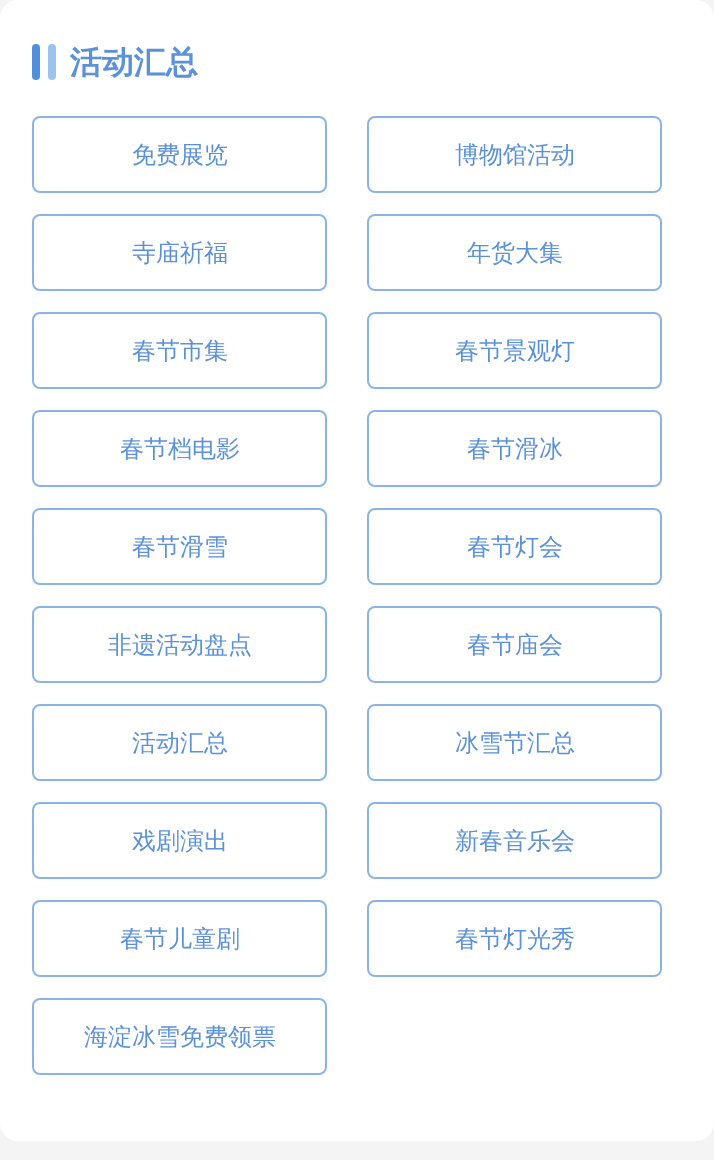 This screenshot has width=714, height=1160. What do you see at coordinates (179, 644) in the screenshot?
I see `activity-button: 非遗活动盘点` at bounding box center [179, 644].